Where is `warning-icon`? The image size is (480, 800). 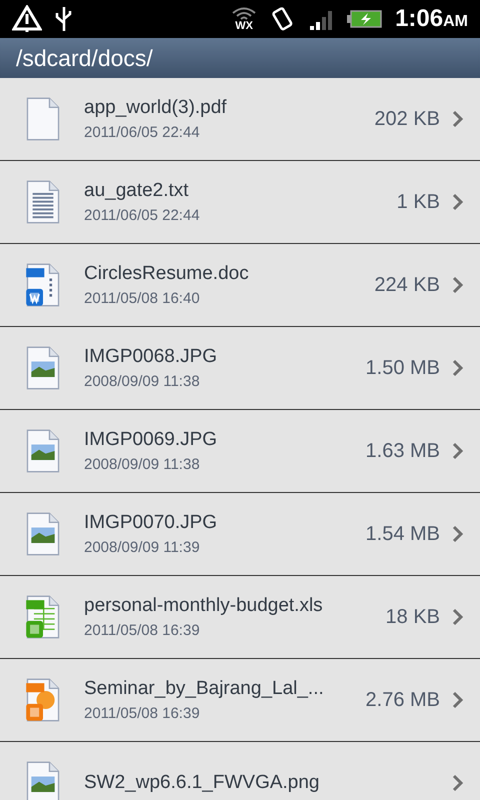 warning-icon is located at coordinates (27, 19).